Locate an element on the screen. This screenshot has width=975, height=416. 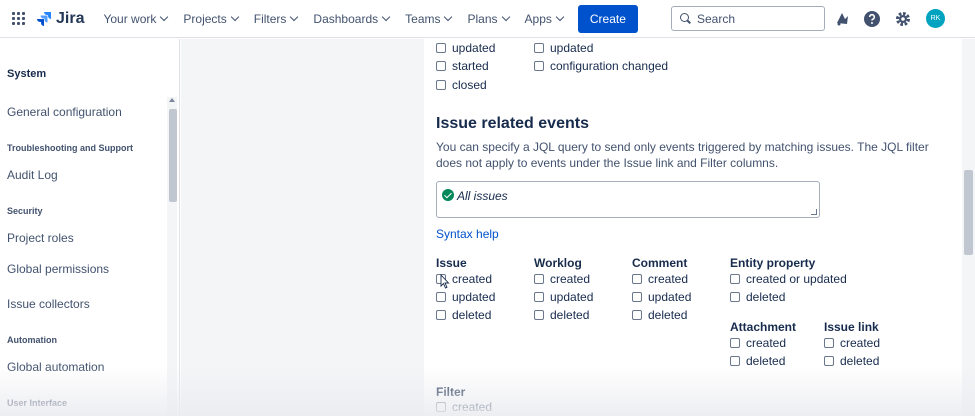
valid-check-icon is located at coordinates (448, 195).